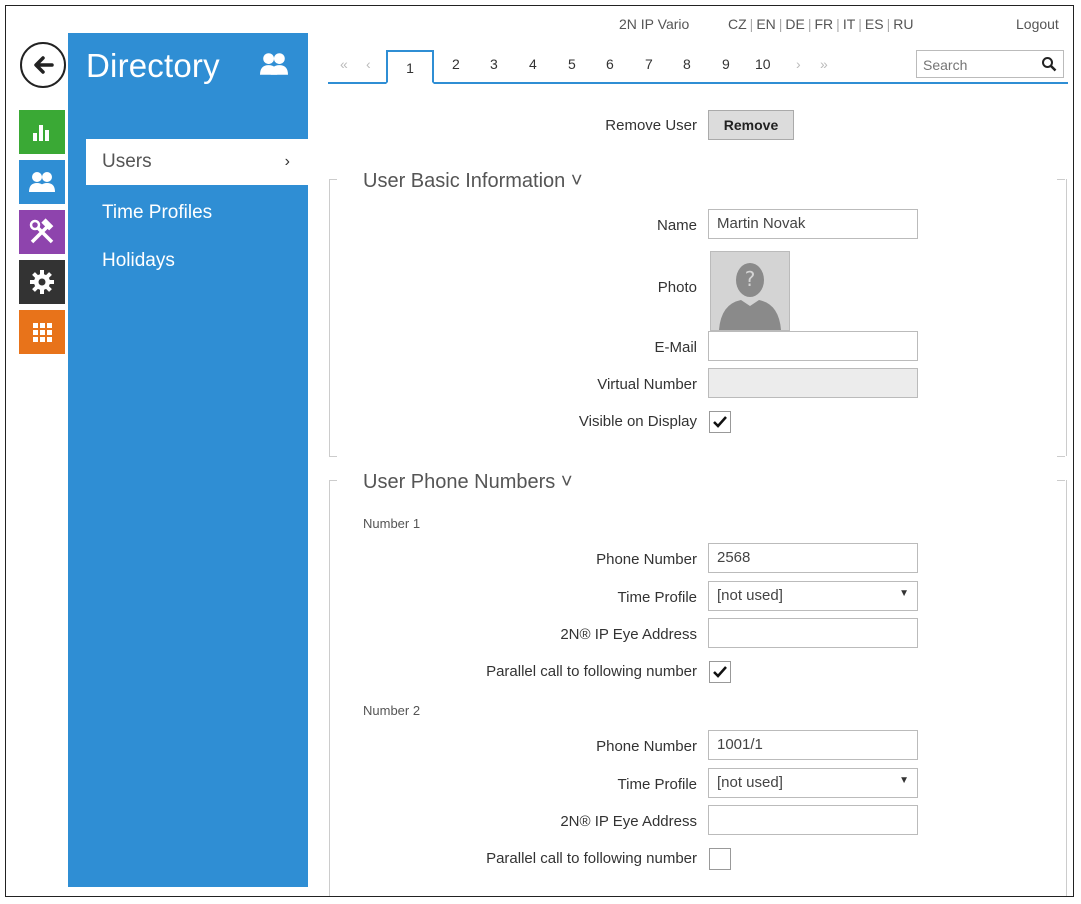  What do you see at coordinates (649, 64) in the screenshot?
I see `pager-page: 7` at bounding box center [649, 64].